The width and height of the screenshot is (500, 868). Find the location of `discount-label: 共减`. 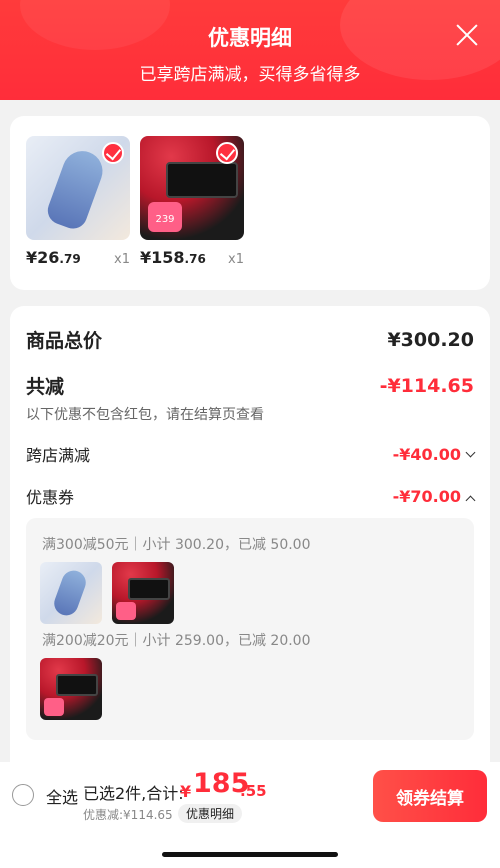

discount-label: 共减 is located at coordinates (45, 387).